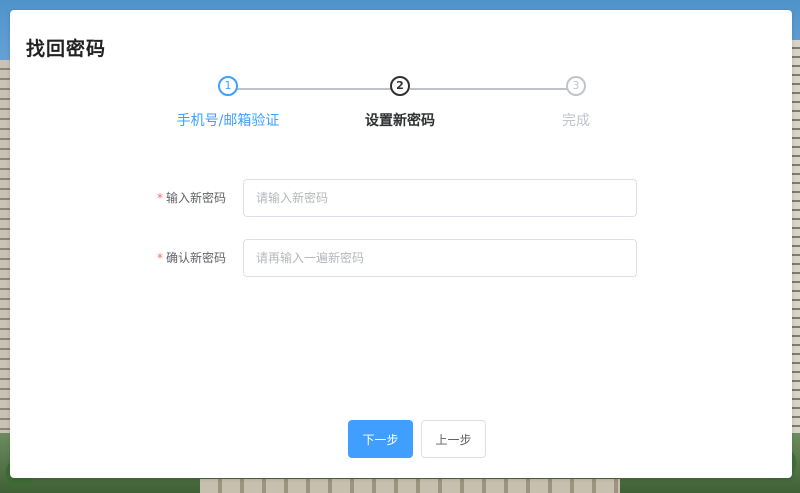 The image size is (800, 493). Describe the element at coordinates (440, 258) in the screenshot. I see `confirm-password-input` at that location.